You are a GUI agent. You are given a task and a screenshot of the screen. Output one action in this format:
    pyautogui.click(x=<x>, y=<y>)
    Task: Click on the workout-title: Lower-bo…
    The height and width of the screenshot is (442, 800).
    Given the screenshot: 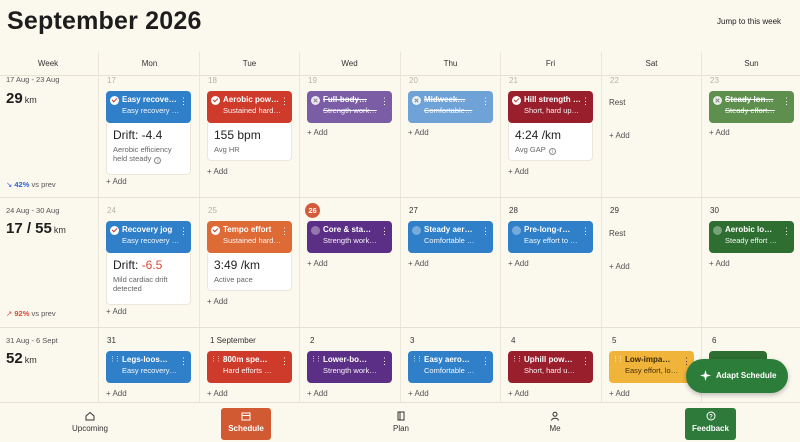 What is the action you would take?
    pyautogui.click(x=345, y=359)
    